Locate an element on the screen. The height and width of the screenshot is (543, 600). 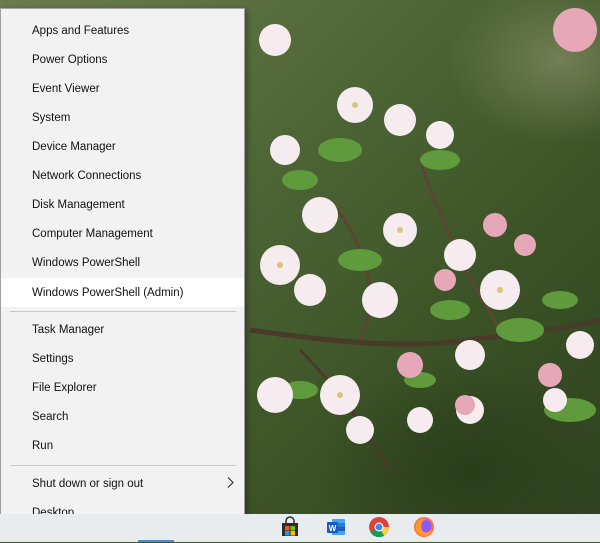
menu-item-label: System is located at coordinates (51, 117).